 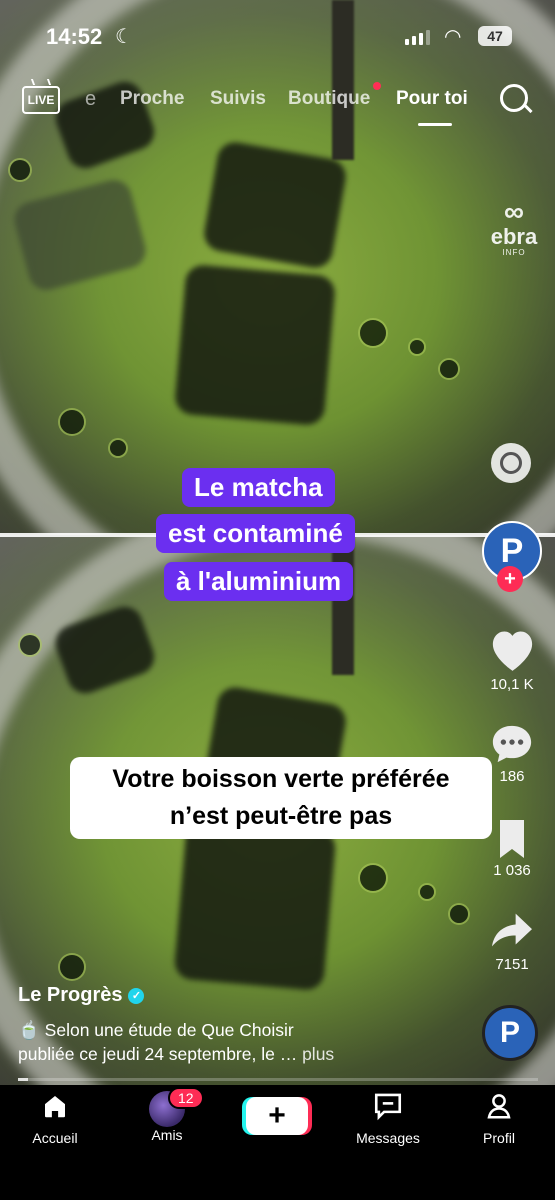 I want to click on video-progress-bar, so click(x=278, y=1079).